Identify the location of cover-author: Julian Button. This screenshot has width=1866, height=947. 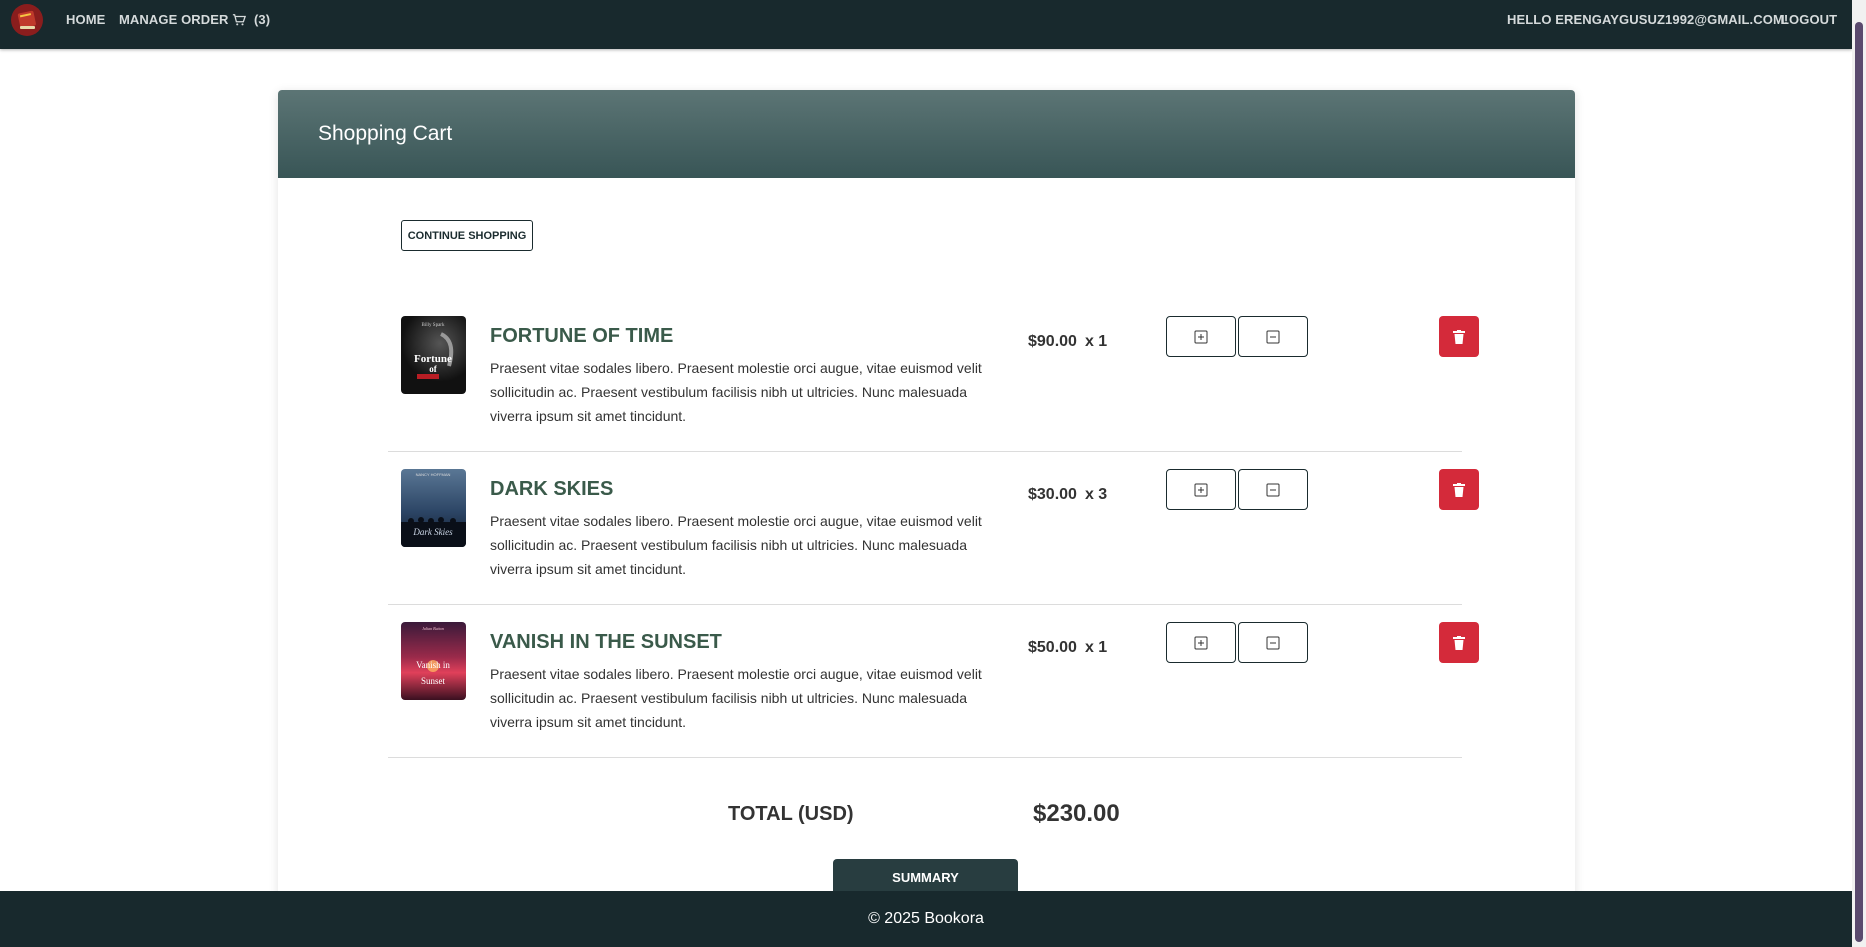
(433, 628).